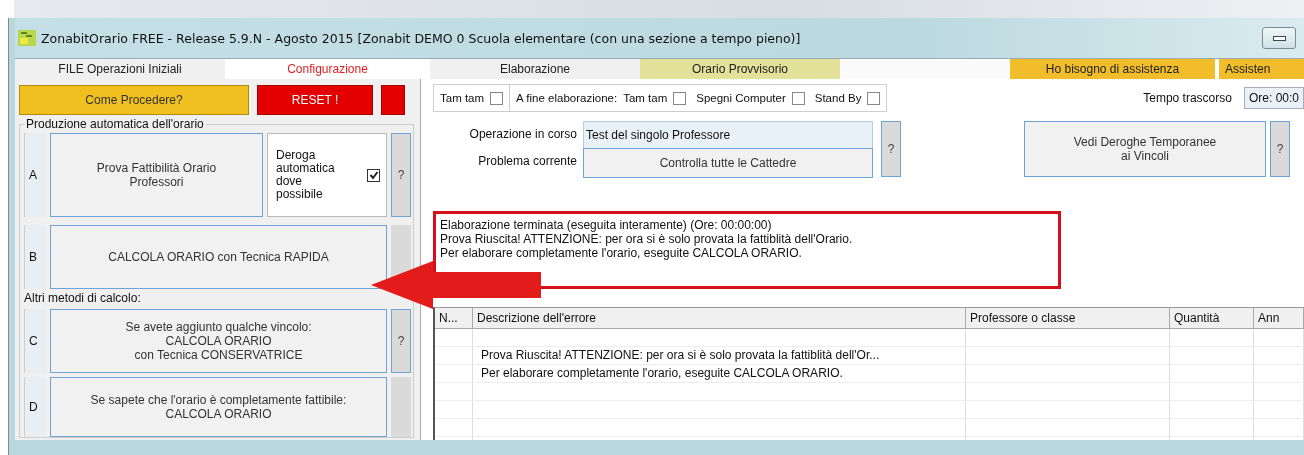 The width and height of the screenshot is (1304, 455). I want to click on message-text: Elaborazione terminata (eseguita interamente) (Ore: 00:00:00), so click(606, 225).